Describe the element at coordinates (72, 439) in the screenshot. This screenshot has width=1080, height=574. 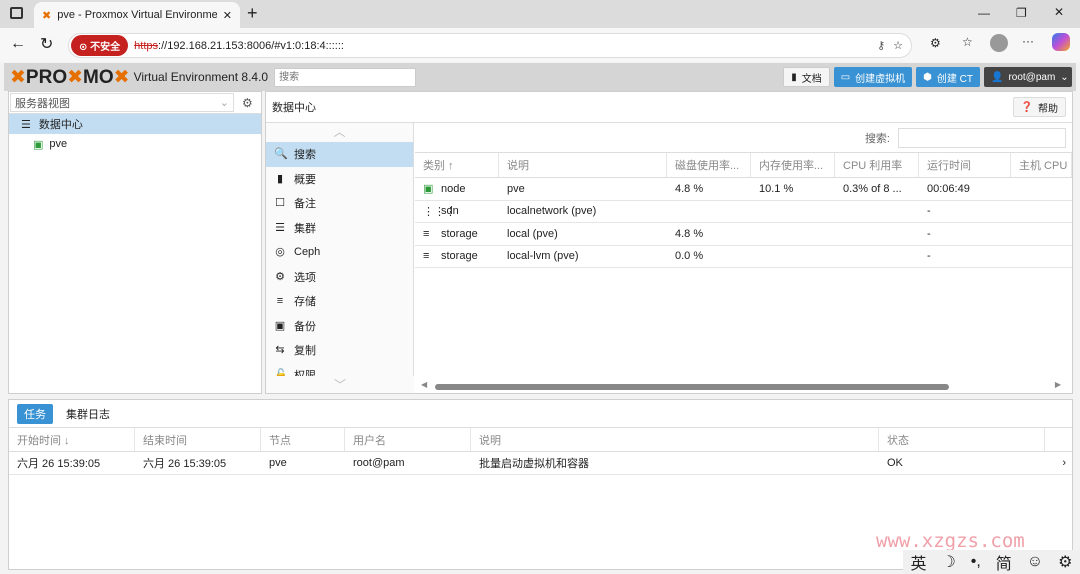
I see `column-header: 开始时间 ↓` at that location.